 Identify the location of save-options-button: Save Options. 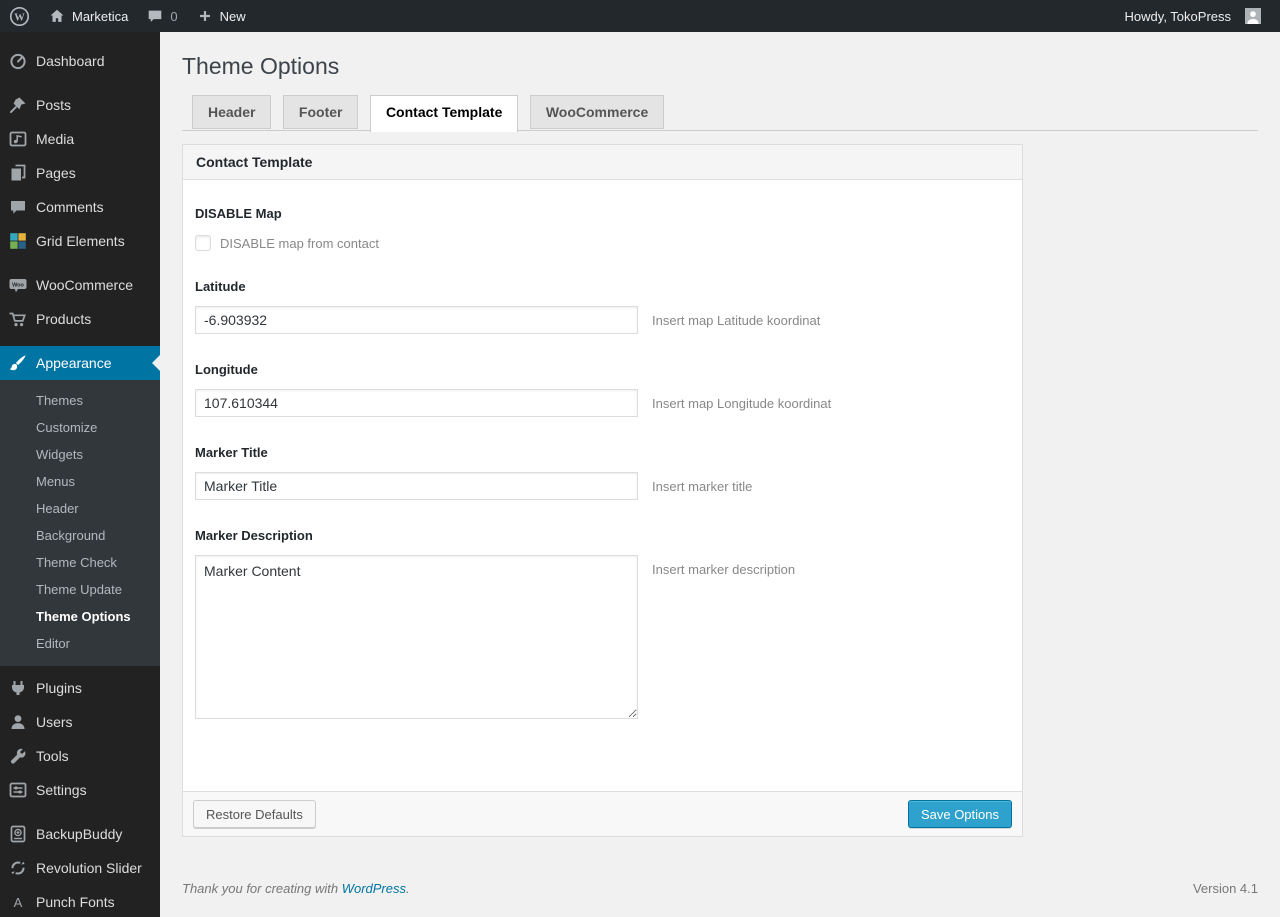
(959, 814).